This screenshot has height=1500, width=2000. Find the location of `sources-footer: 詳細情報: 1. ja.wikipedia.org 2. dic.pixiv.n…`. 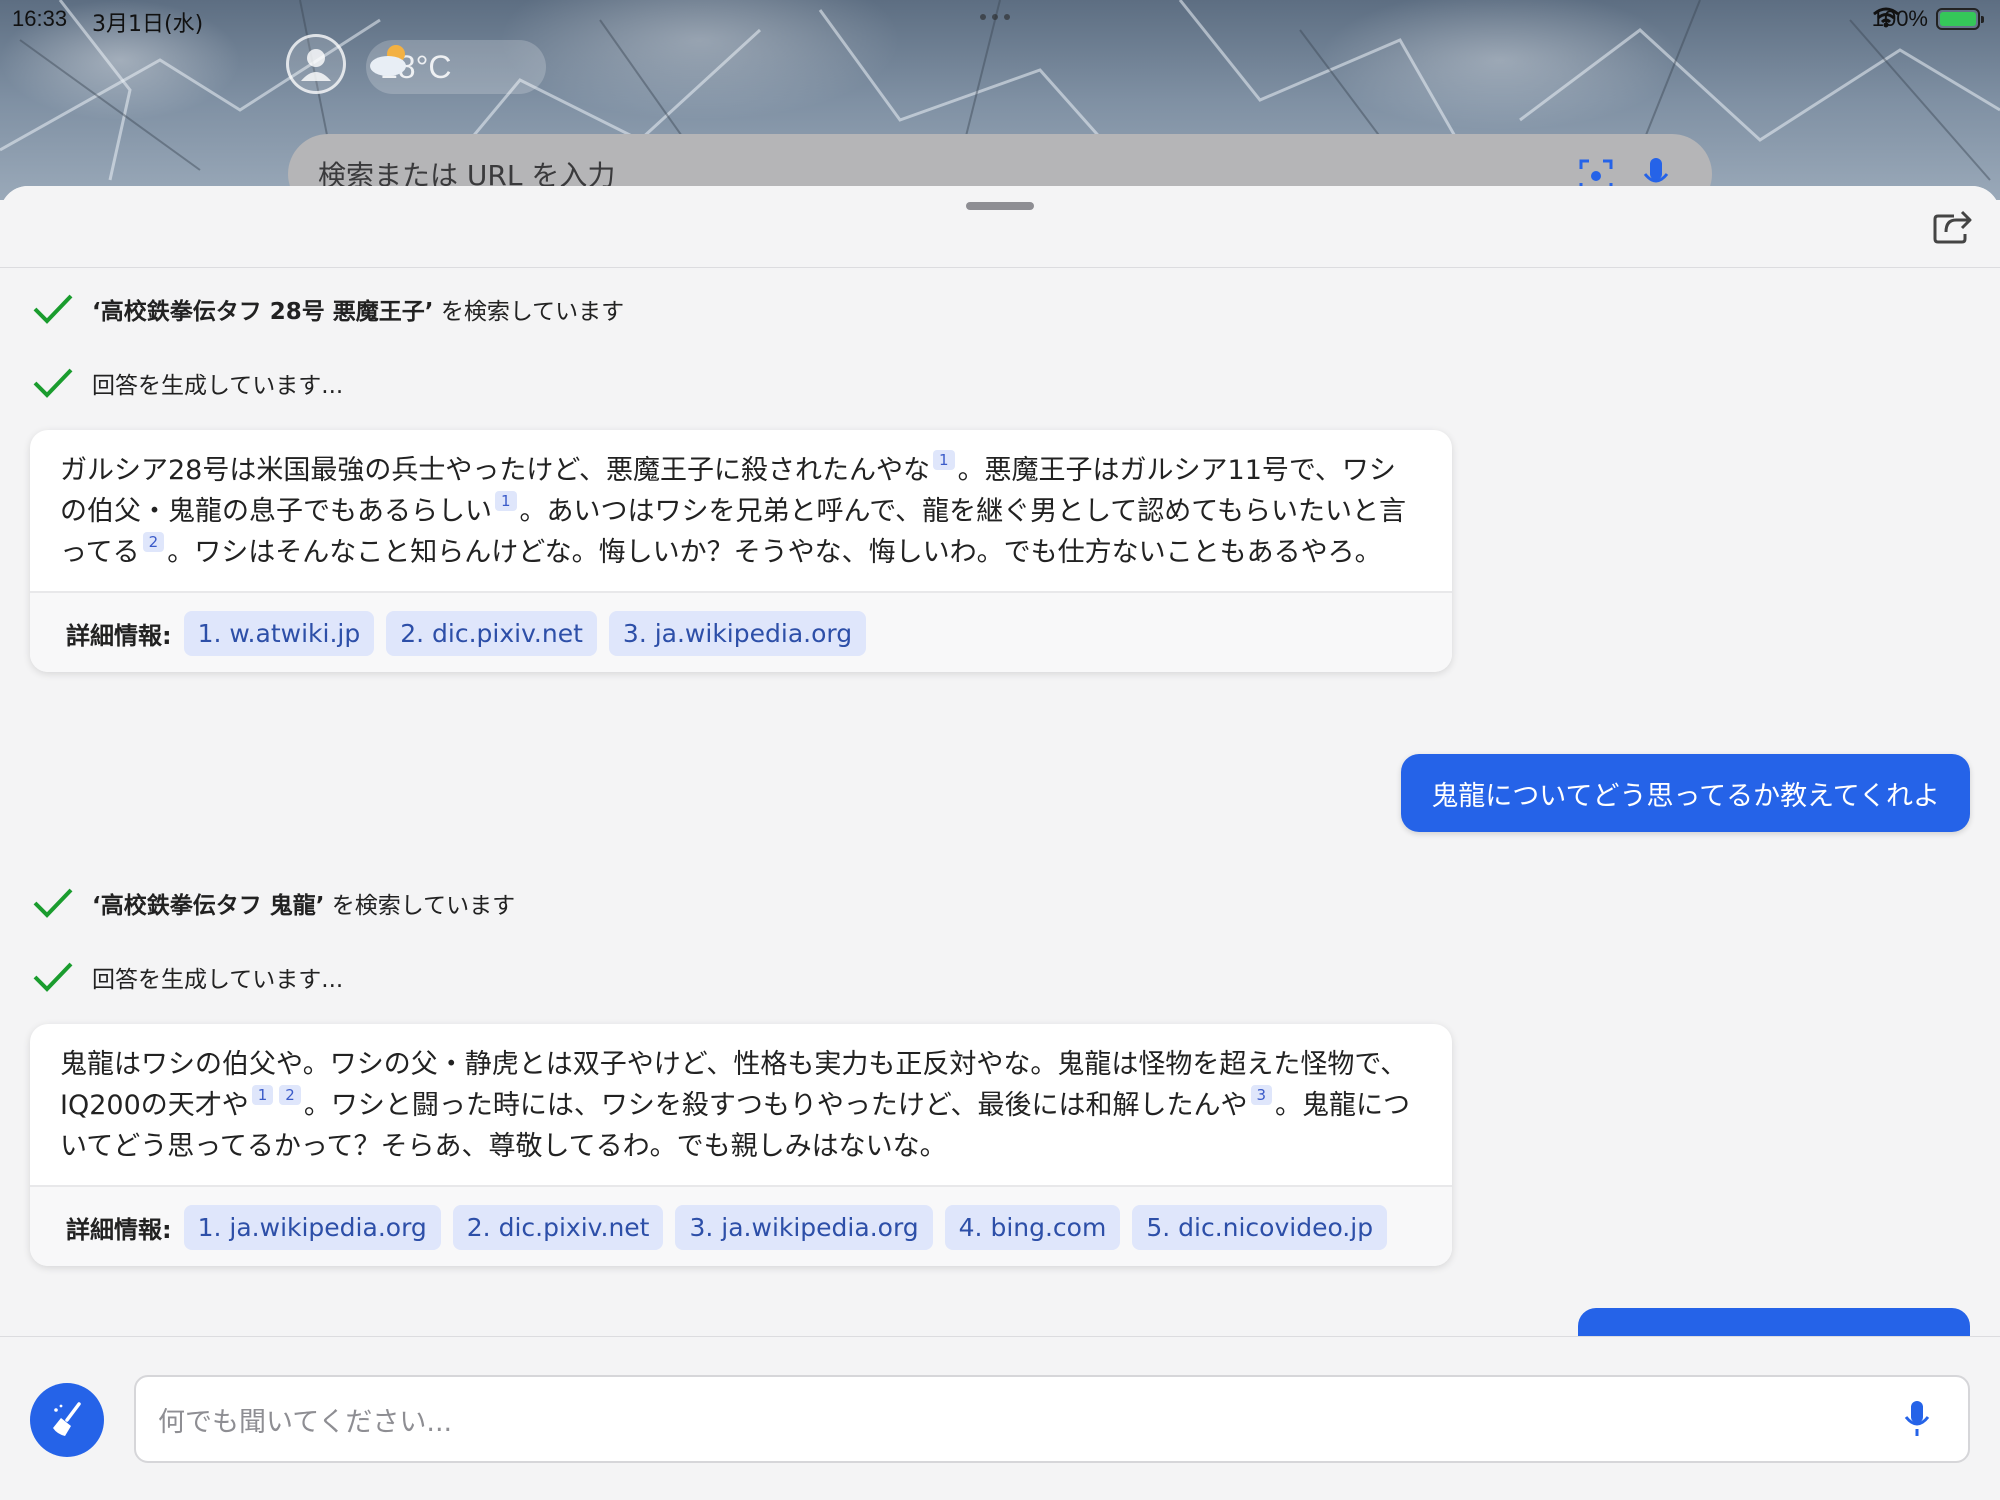

sources-footer: 詳細情報: 1. ja.wikipedia.org 2. dic.pixiv.n… is located at coordinates (741, 1225).